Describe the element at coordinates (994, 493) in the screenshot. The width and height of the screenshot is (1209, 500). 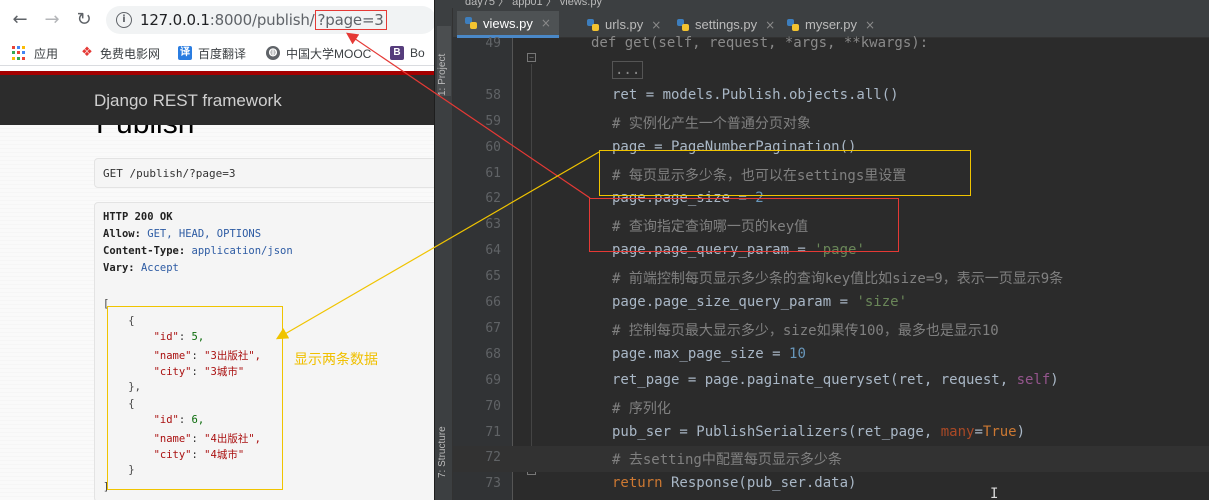
I see `text-cursor-icon: I` at that location.